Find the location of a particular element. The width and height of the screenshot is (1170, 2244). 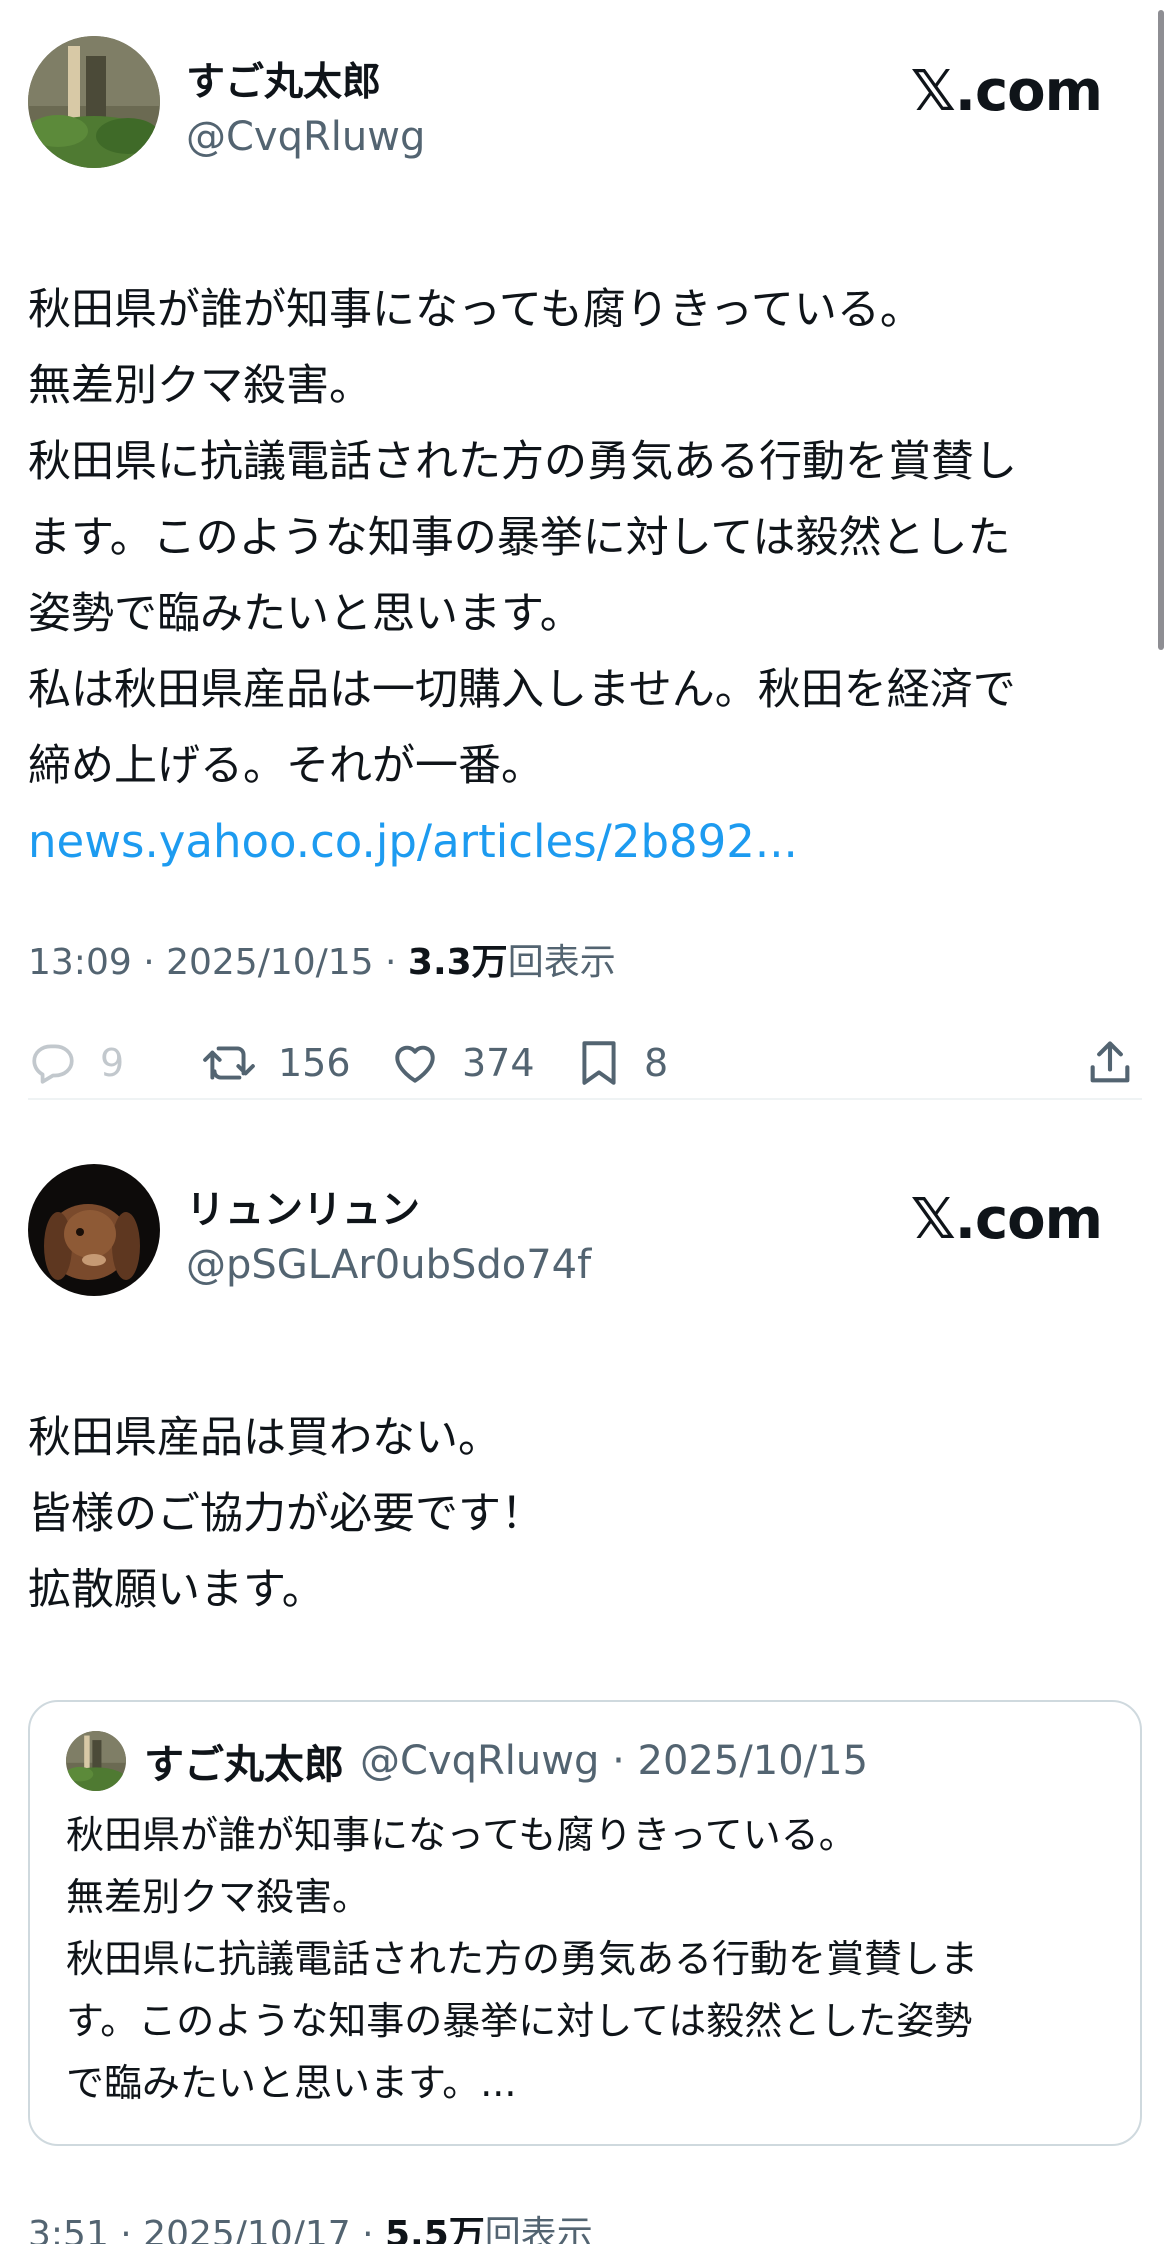

bookmark-icon is located at coordinates (599, 1063).